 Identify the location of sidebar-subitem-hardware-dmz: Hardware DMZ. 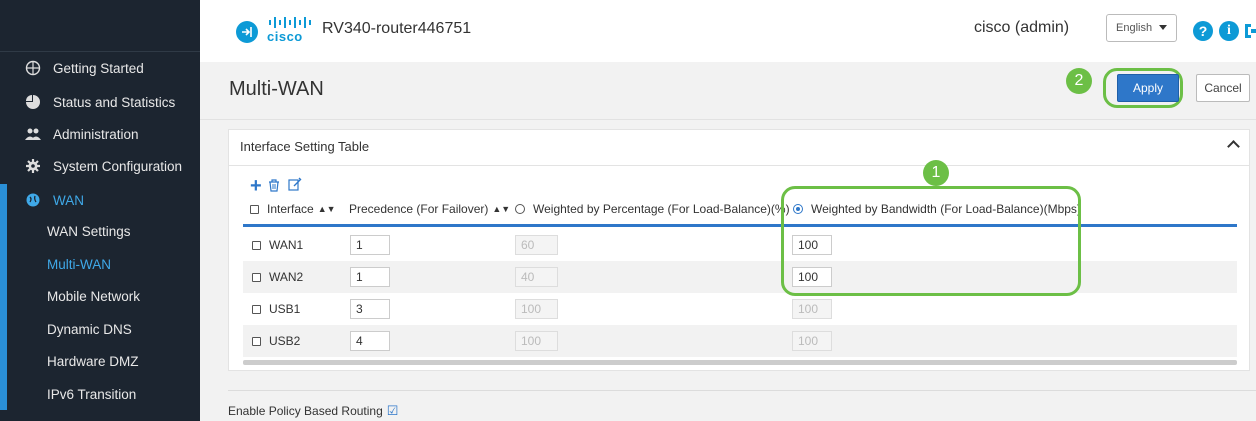
(93, 361).